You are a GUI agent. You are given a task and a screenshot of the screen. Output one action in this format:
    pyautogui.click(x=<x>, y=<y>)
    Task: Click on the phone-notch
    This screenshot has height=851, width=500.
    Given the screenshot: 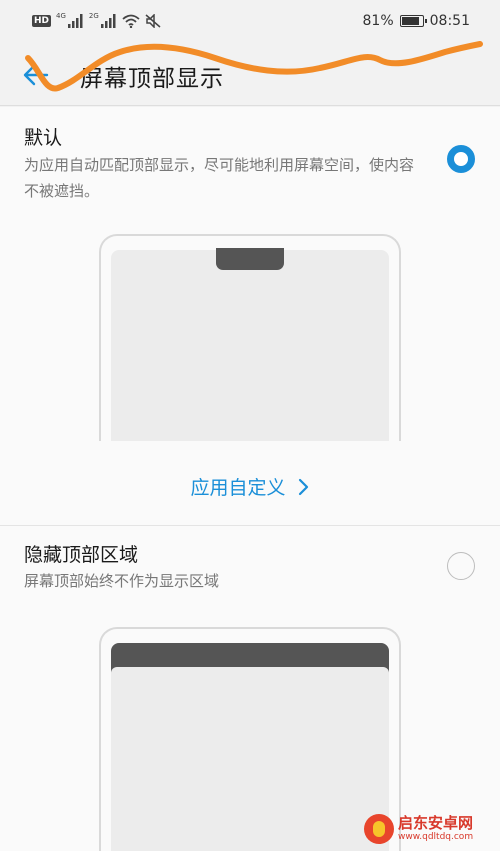 What is the action you would take?
    pyautogui.click(x=250, y=259)
    